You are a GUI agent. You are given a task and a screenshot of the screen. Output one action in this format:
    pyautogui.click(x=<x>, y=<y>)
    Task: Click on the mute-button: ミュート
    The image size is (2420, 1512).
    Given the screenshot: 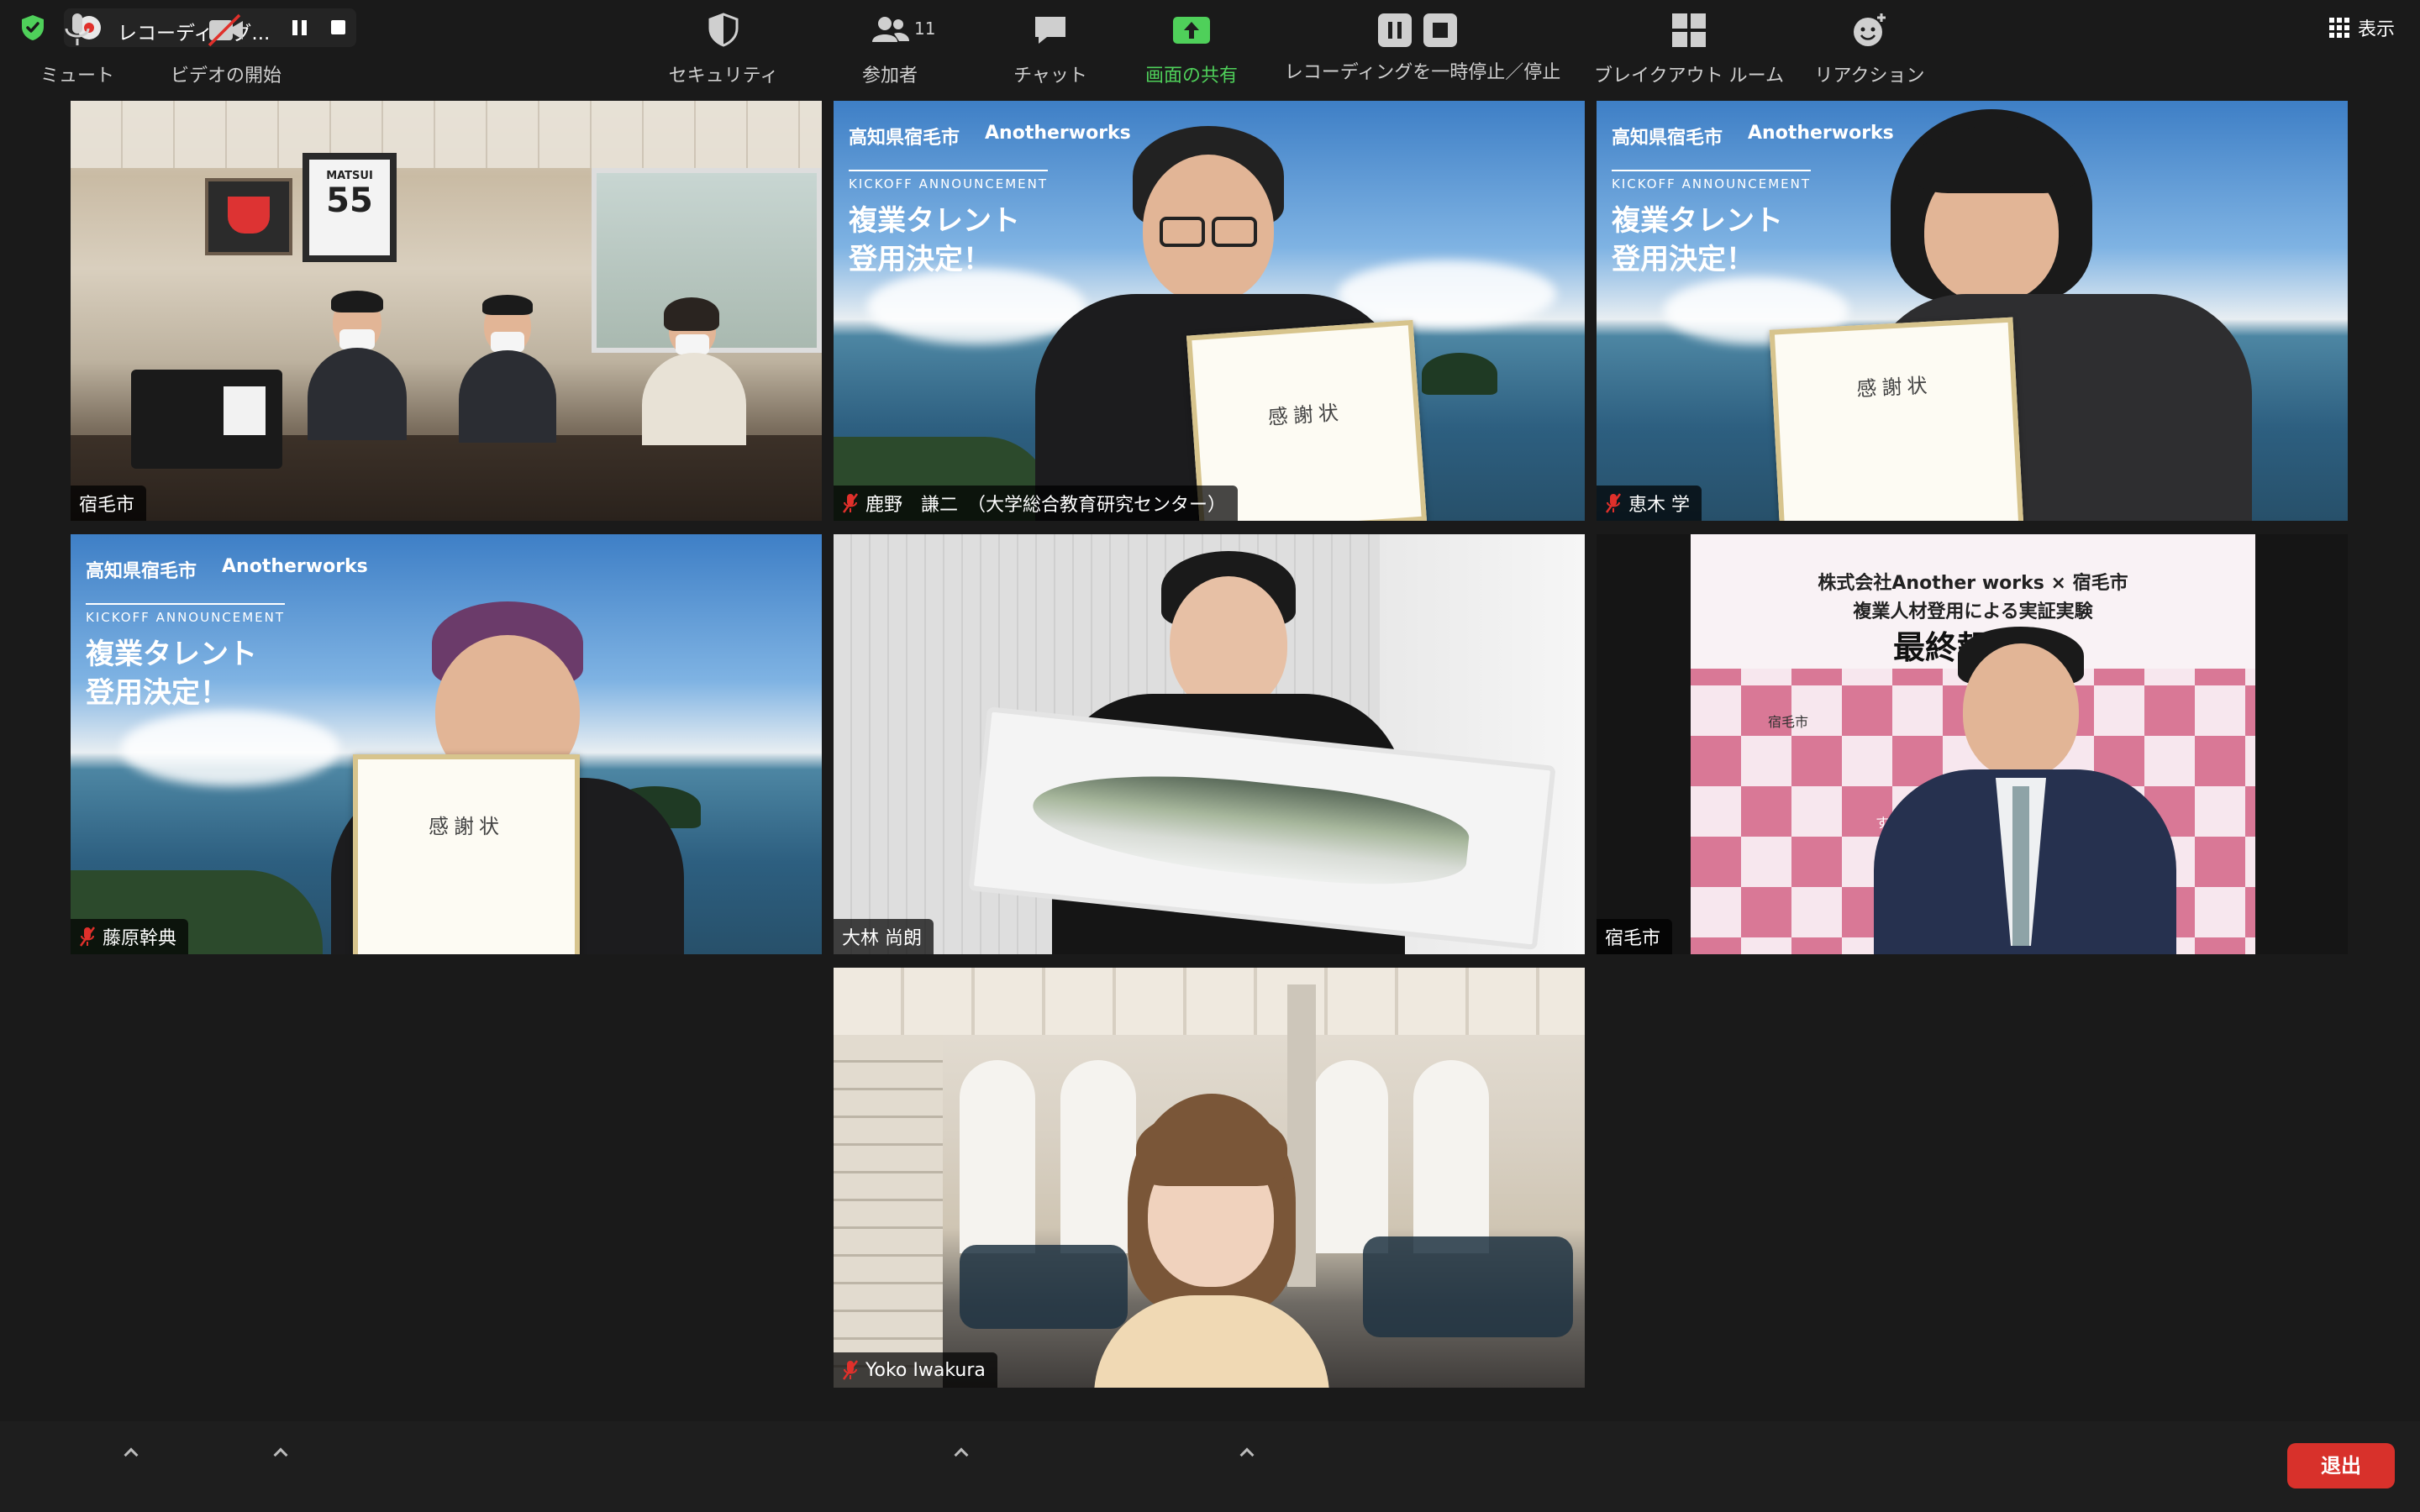 What is the action you would take?
    pyautogui.click(x=77, y=49)
    